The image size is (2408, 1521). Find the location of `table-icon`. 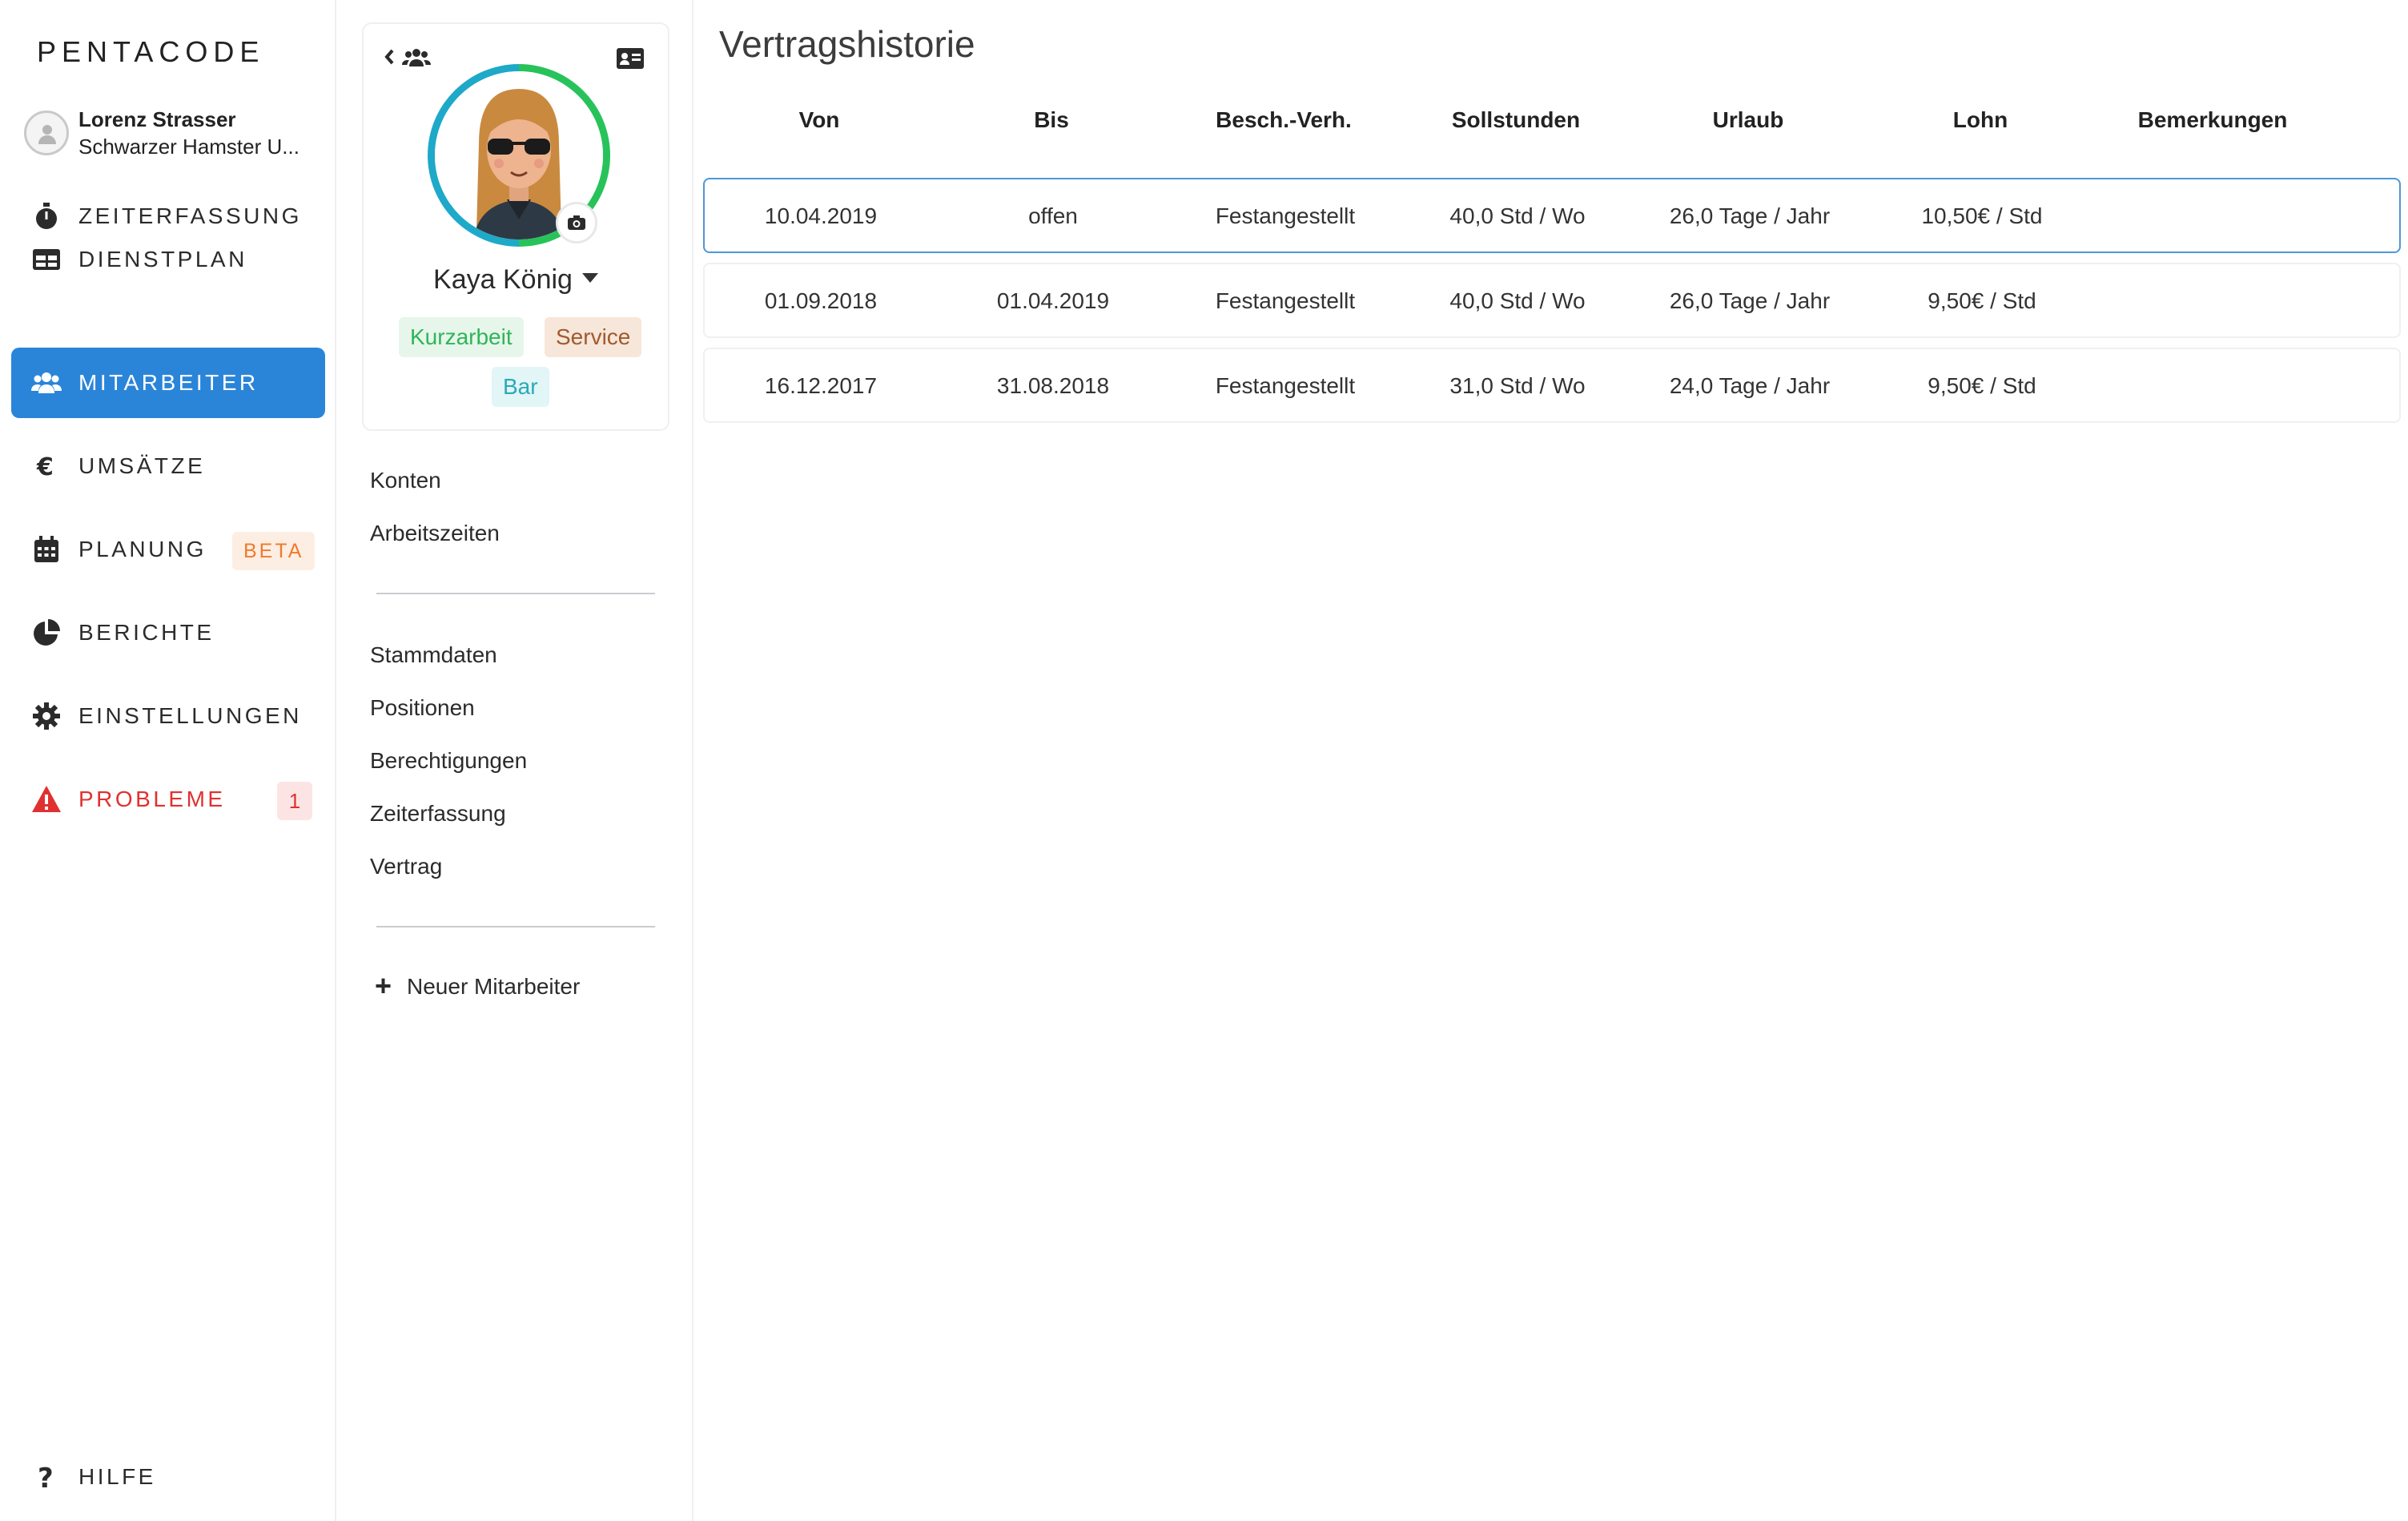

table-icon is located at coordinates (47, 259).